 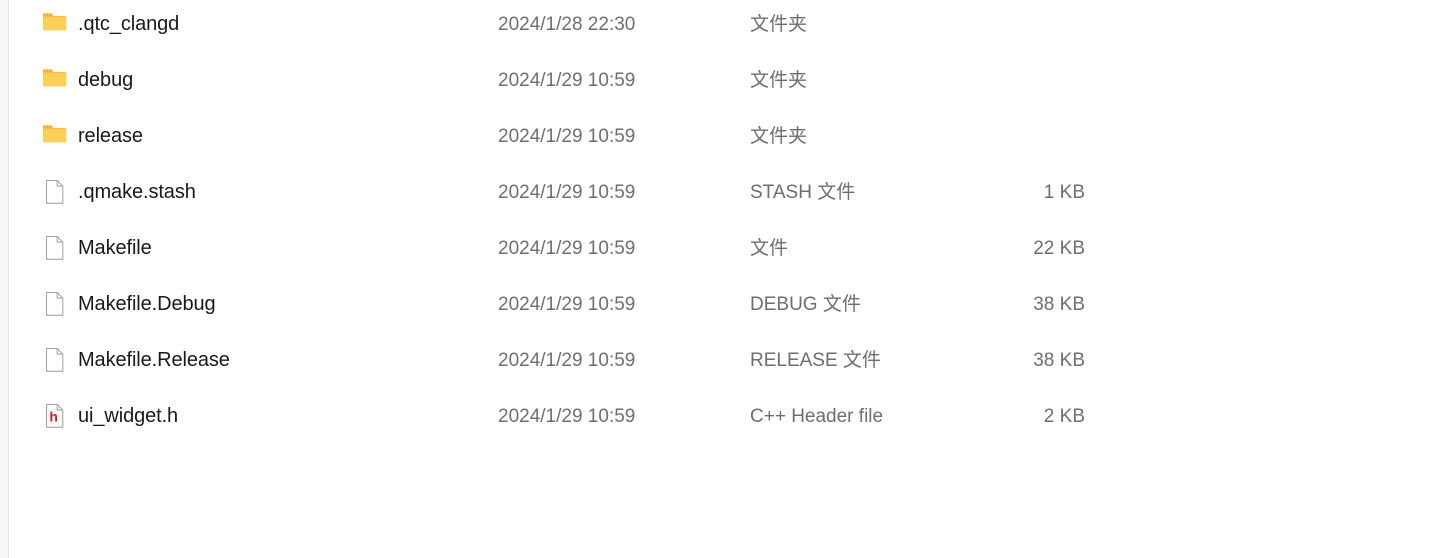 I want to click on file-name-label: Makefile.Release, so click(x=154, y=360).